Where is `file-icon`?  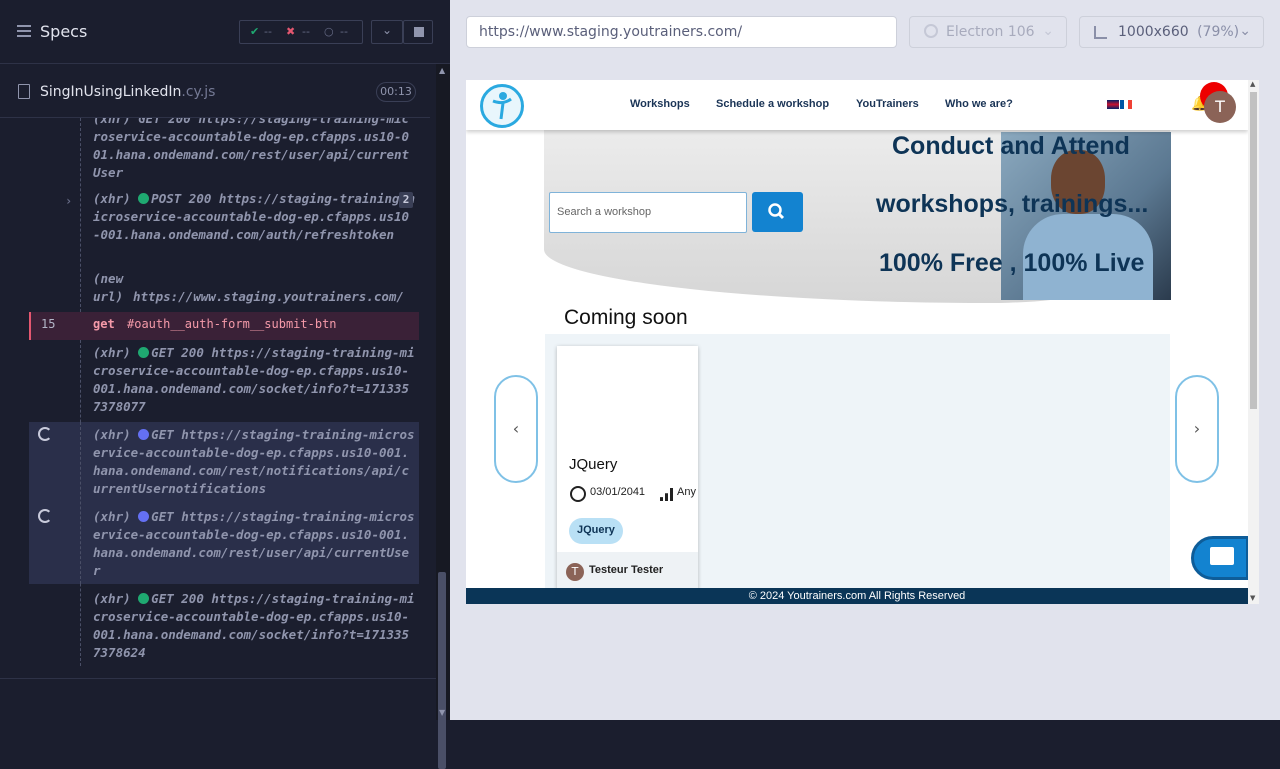 file-icon is located at coordinates (24, 91).